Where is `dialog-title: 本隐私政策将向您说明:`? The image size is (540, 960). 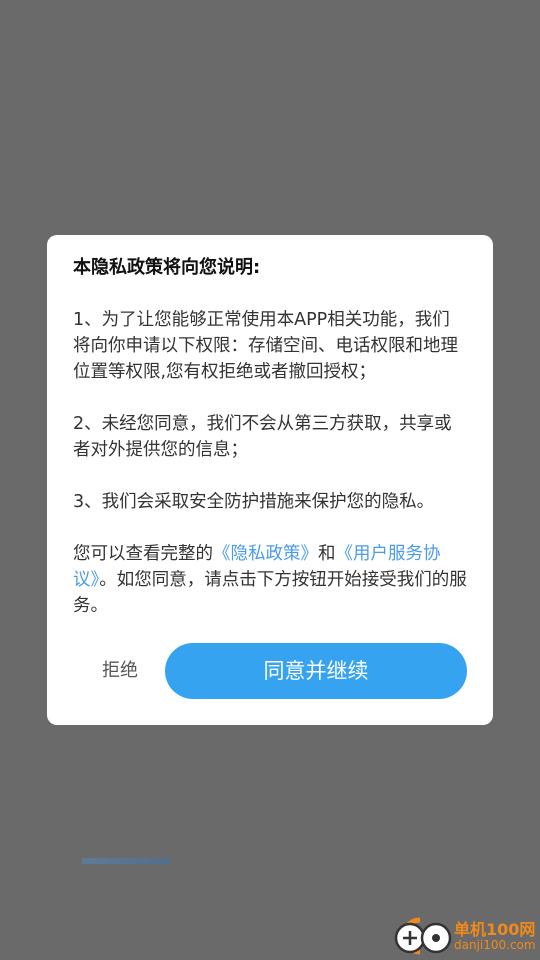 dialog-title: 本隐私政策将向您说明: is located at coordinates (167, 267).